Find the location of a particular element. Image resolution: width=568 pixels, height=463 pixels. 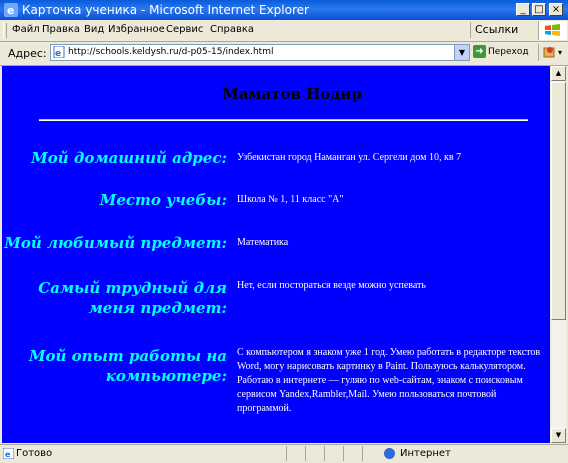

maximize-button: □ is located at coordinates (539, 9).